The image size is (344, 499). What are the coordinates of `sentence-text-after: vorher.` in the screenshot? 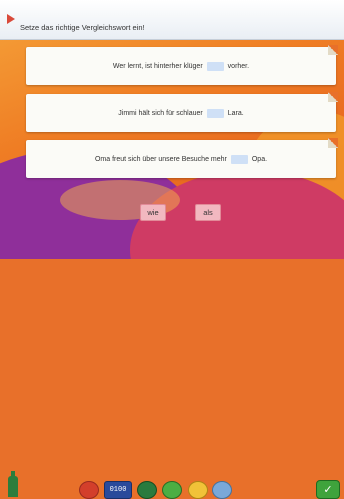 It's located at (238, 66).